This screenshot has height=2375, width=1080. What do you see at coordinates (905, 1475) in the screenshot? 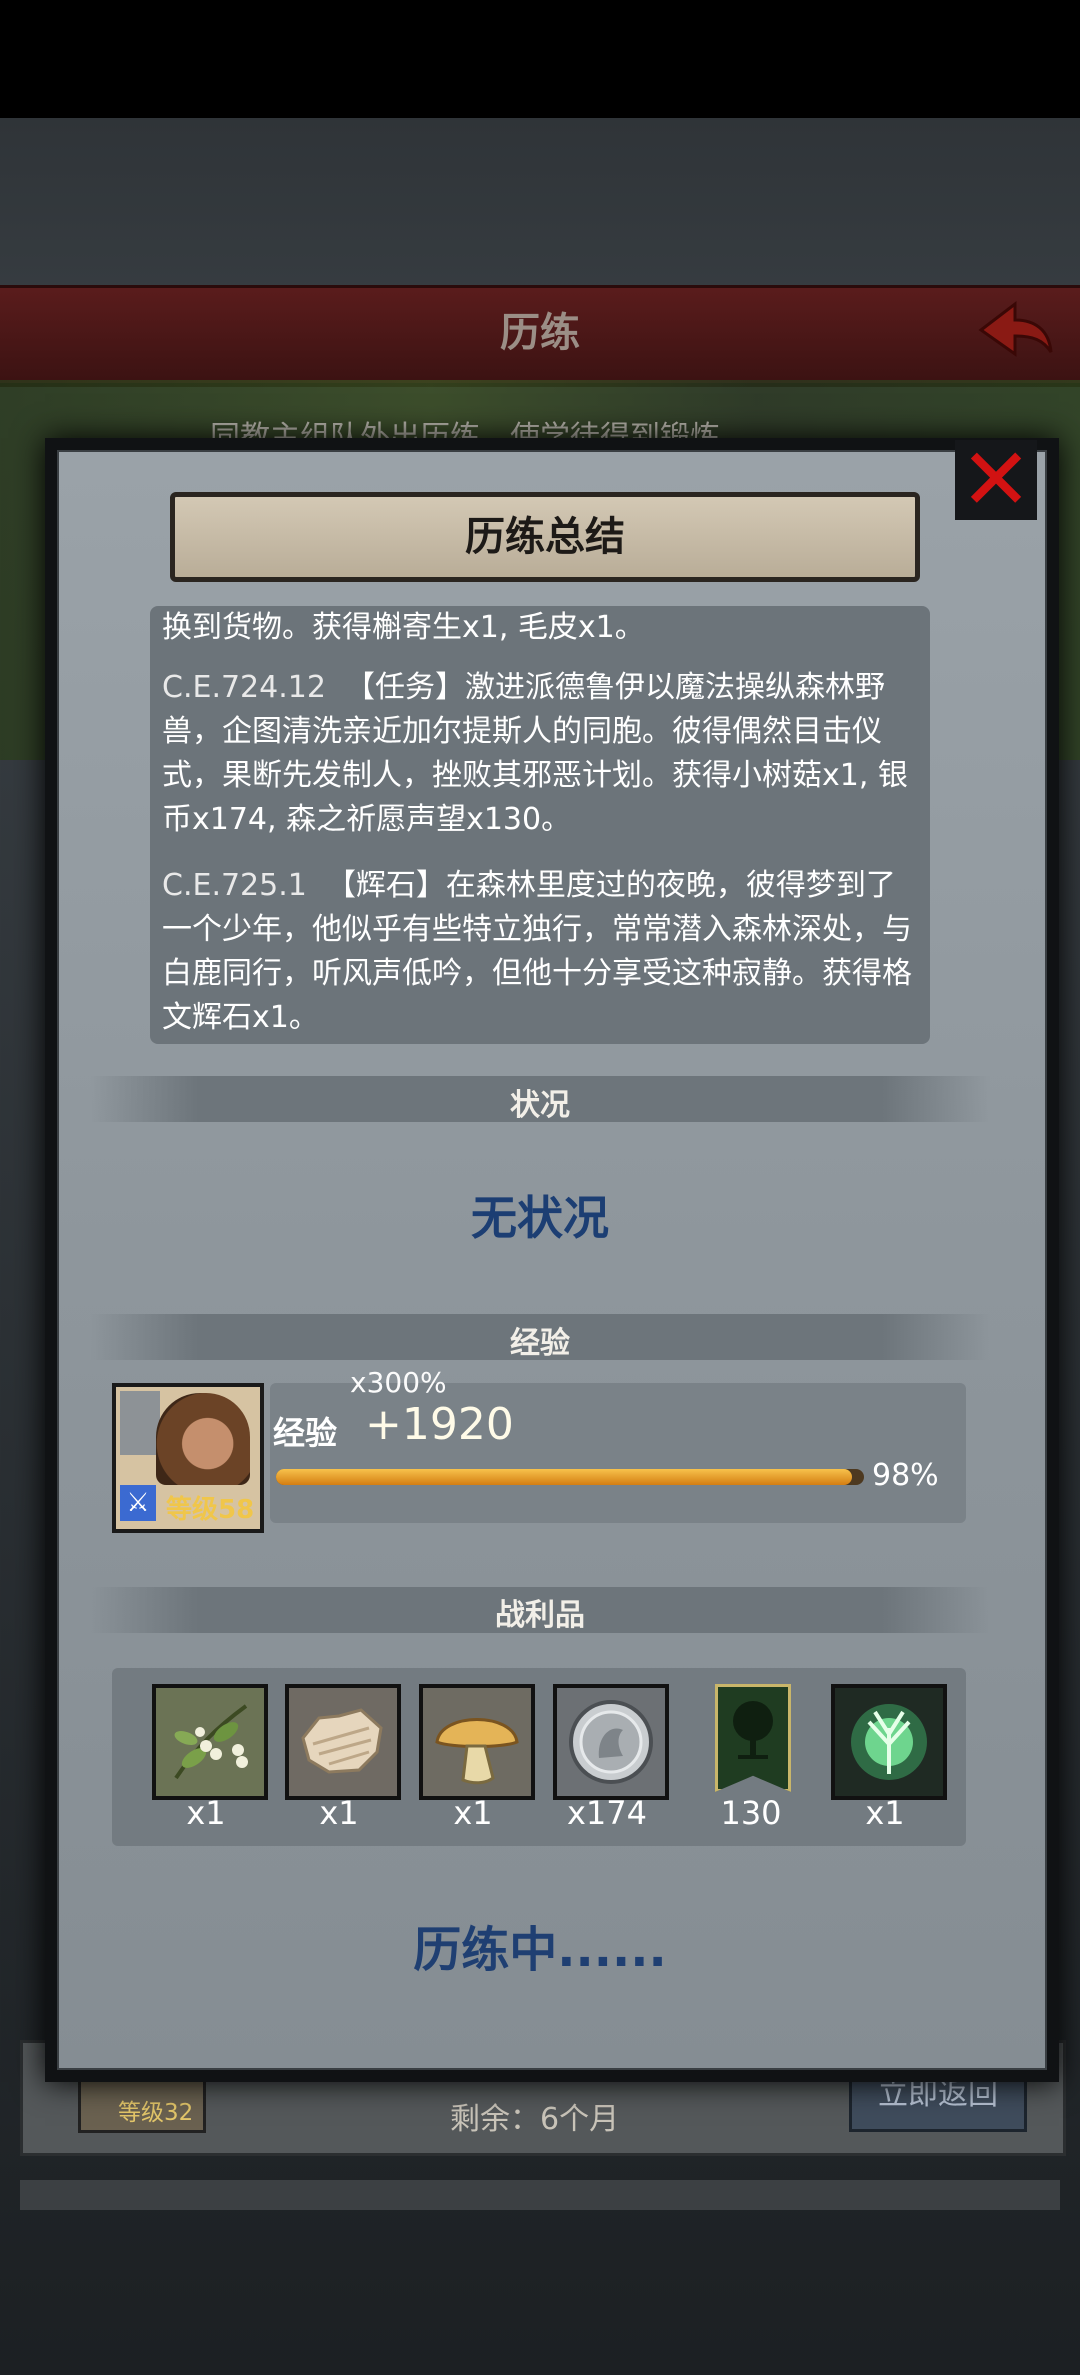
I see `exp-percent: 98%` at bounding box center [905, 1475].